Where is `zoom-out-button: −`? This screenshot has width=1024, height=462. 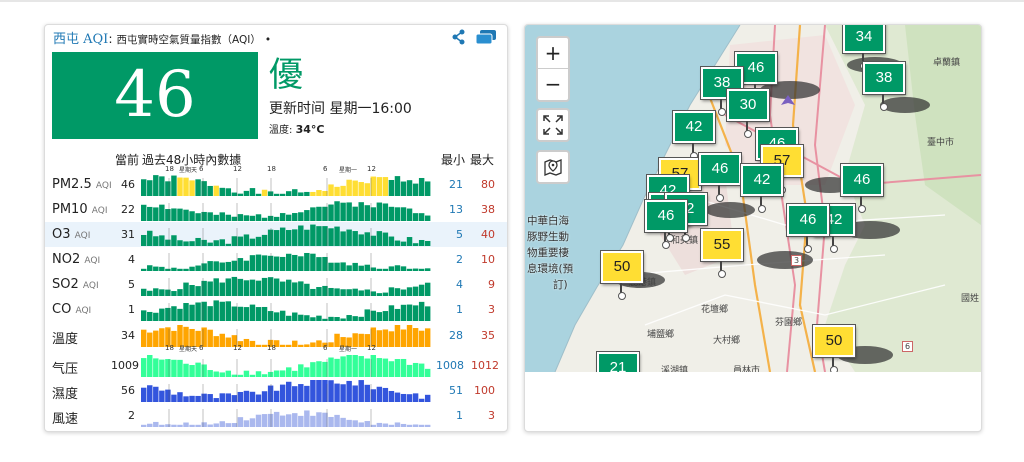 zoom-out-button: − is located at coordinates (553, 84).